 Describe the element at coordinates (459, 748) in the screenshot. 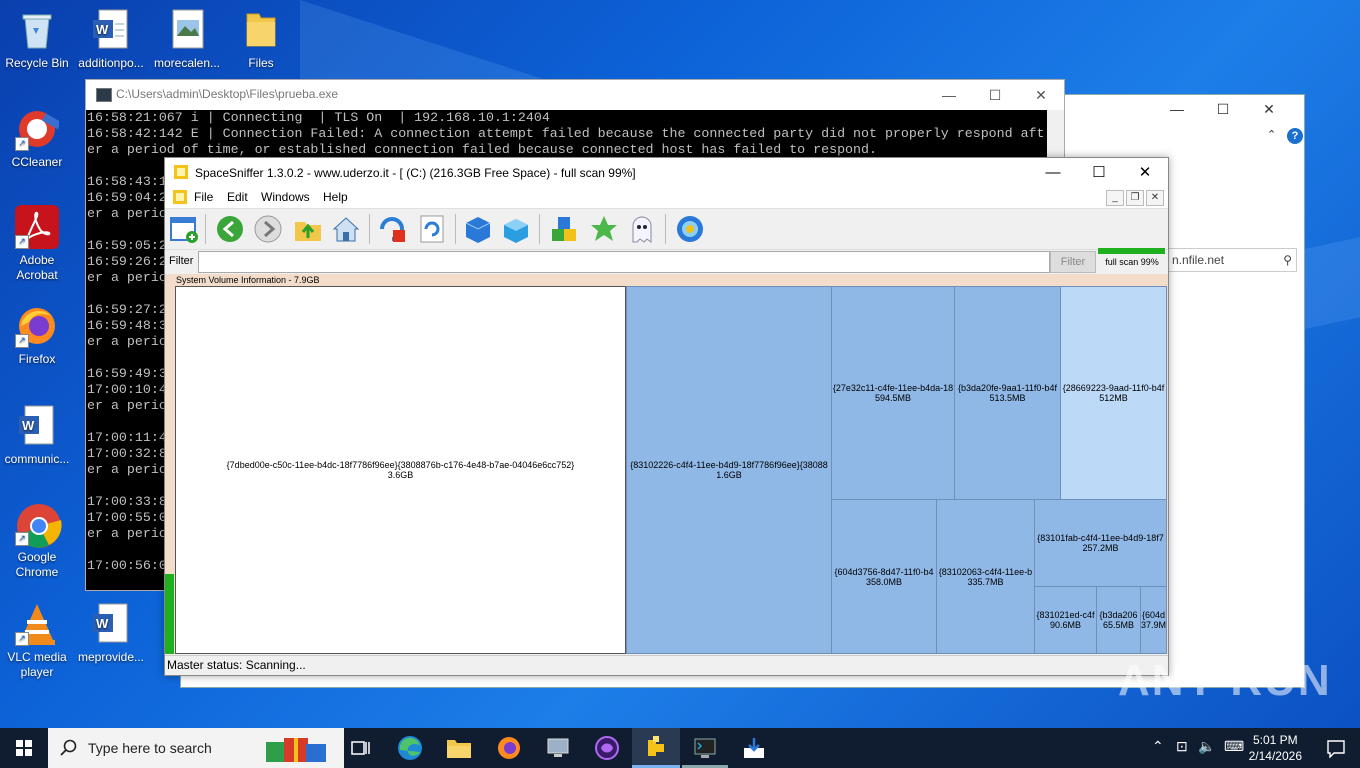

I see `file-explorer-icon` at that location.